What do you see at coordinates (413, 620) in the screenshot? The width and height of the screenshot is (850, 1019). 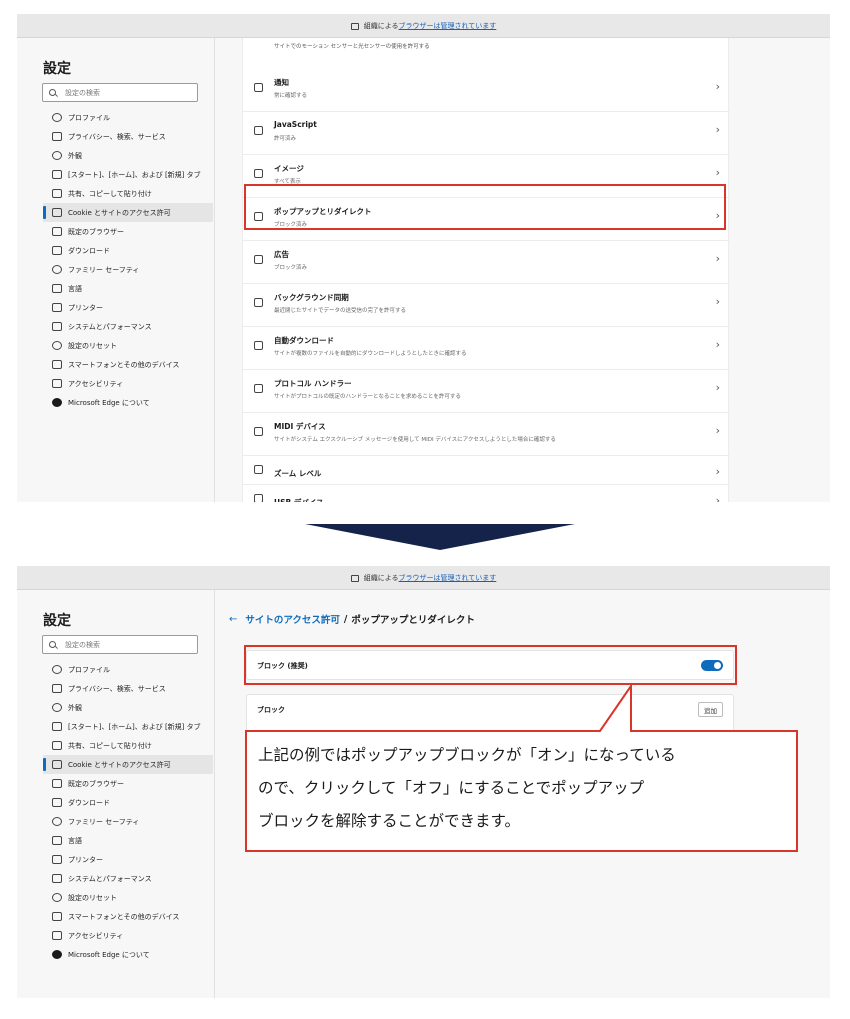 I see `breadcrumb-current: ポップアップとリダイレクト` at bounding box center [413, 620].